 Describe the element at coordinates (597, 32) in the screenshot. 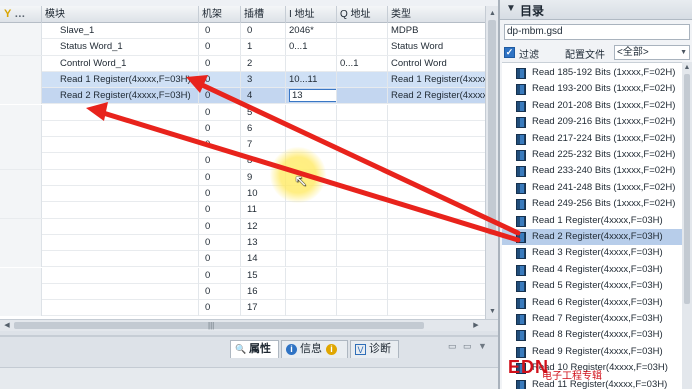

I see `catalog-search-input: dp-mbm.gsd` at that location.